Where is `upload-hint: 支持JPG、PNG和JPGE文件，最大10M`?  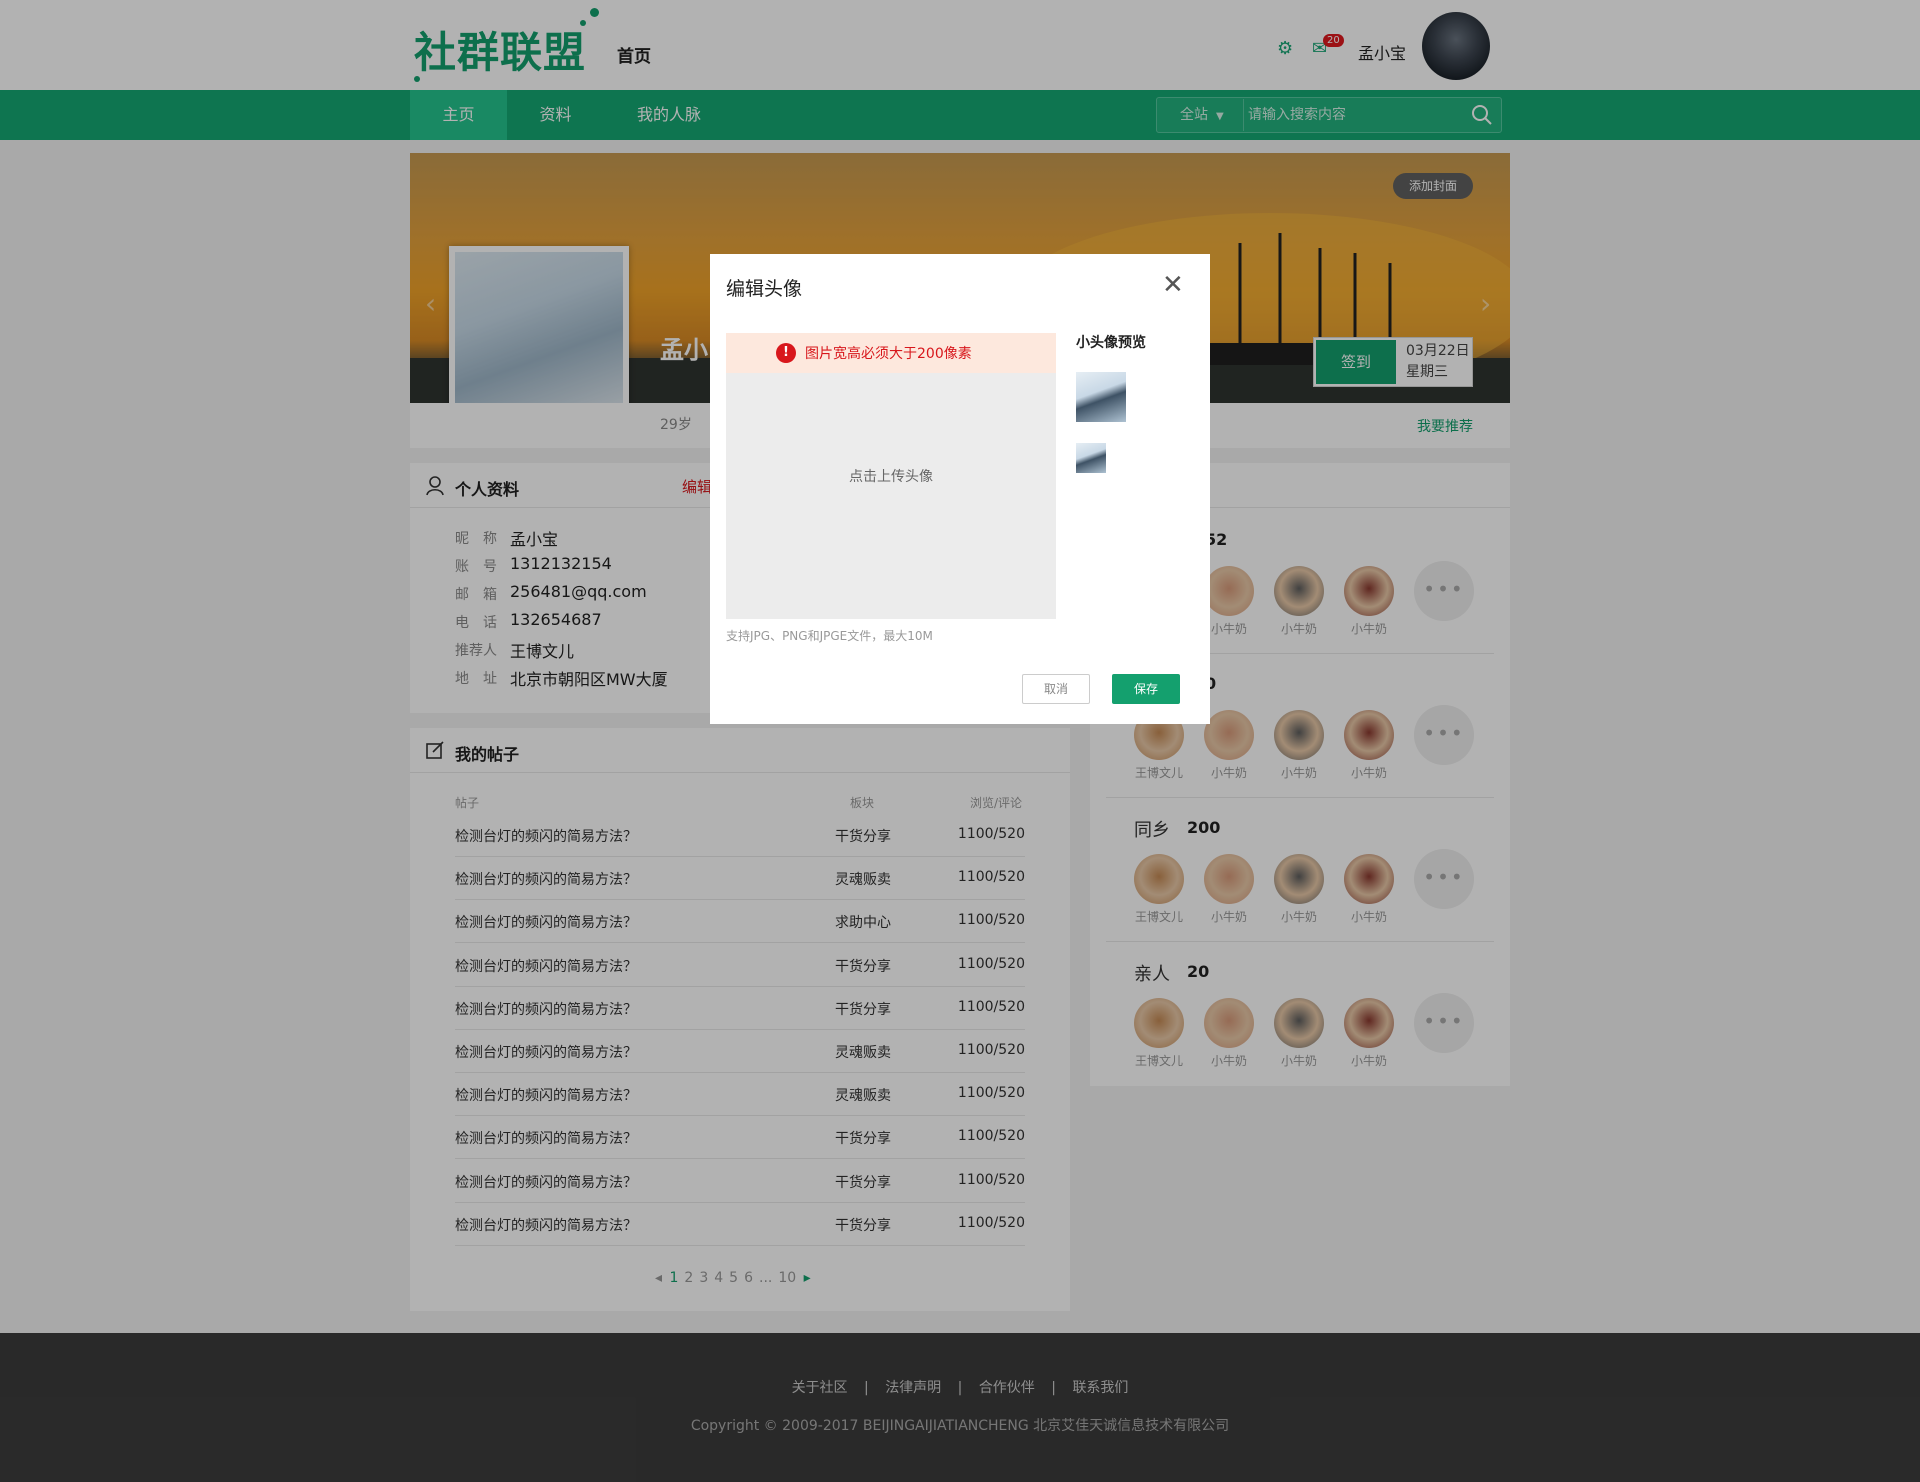 upload-hint: 支持JPG、PNG和JPGE文件，最大10M is located at coordinates (829, 636).